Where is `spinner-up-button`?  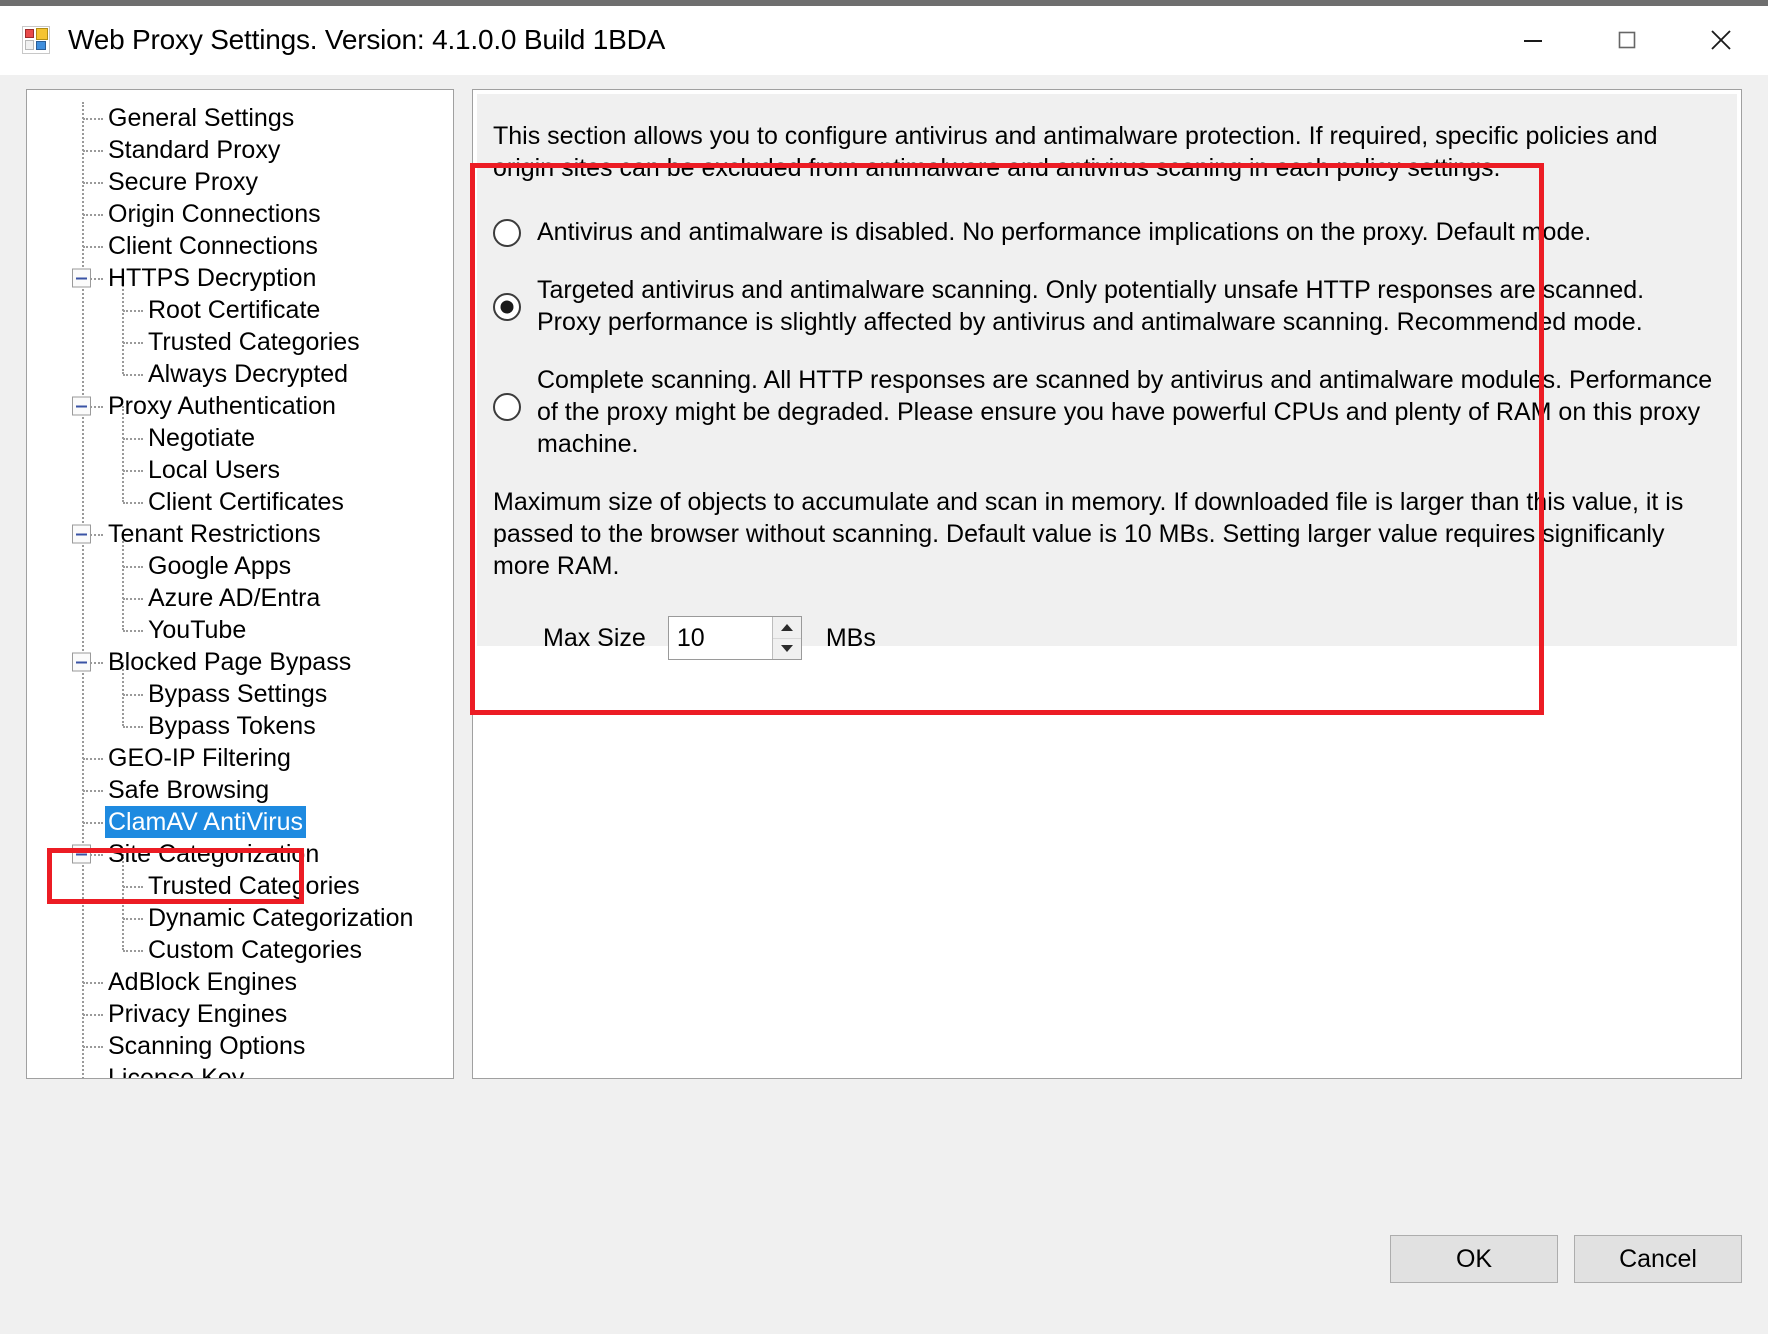
spinner-up-button is located at coordinates (786, 628).